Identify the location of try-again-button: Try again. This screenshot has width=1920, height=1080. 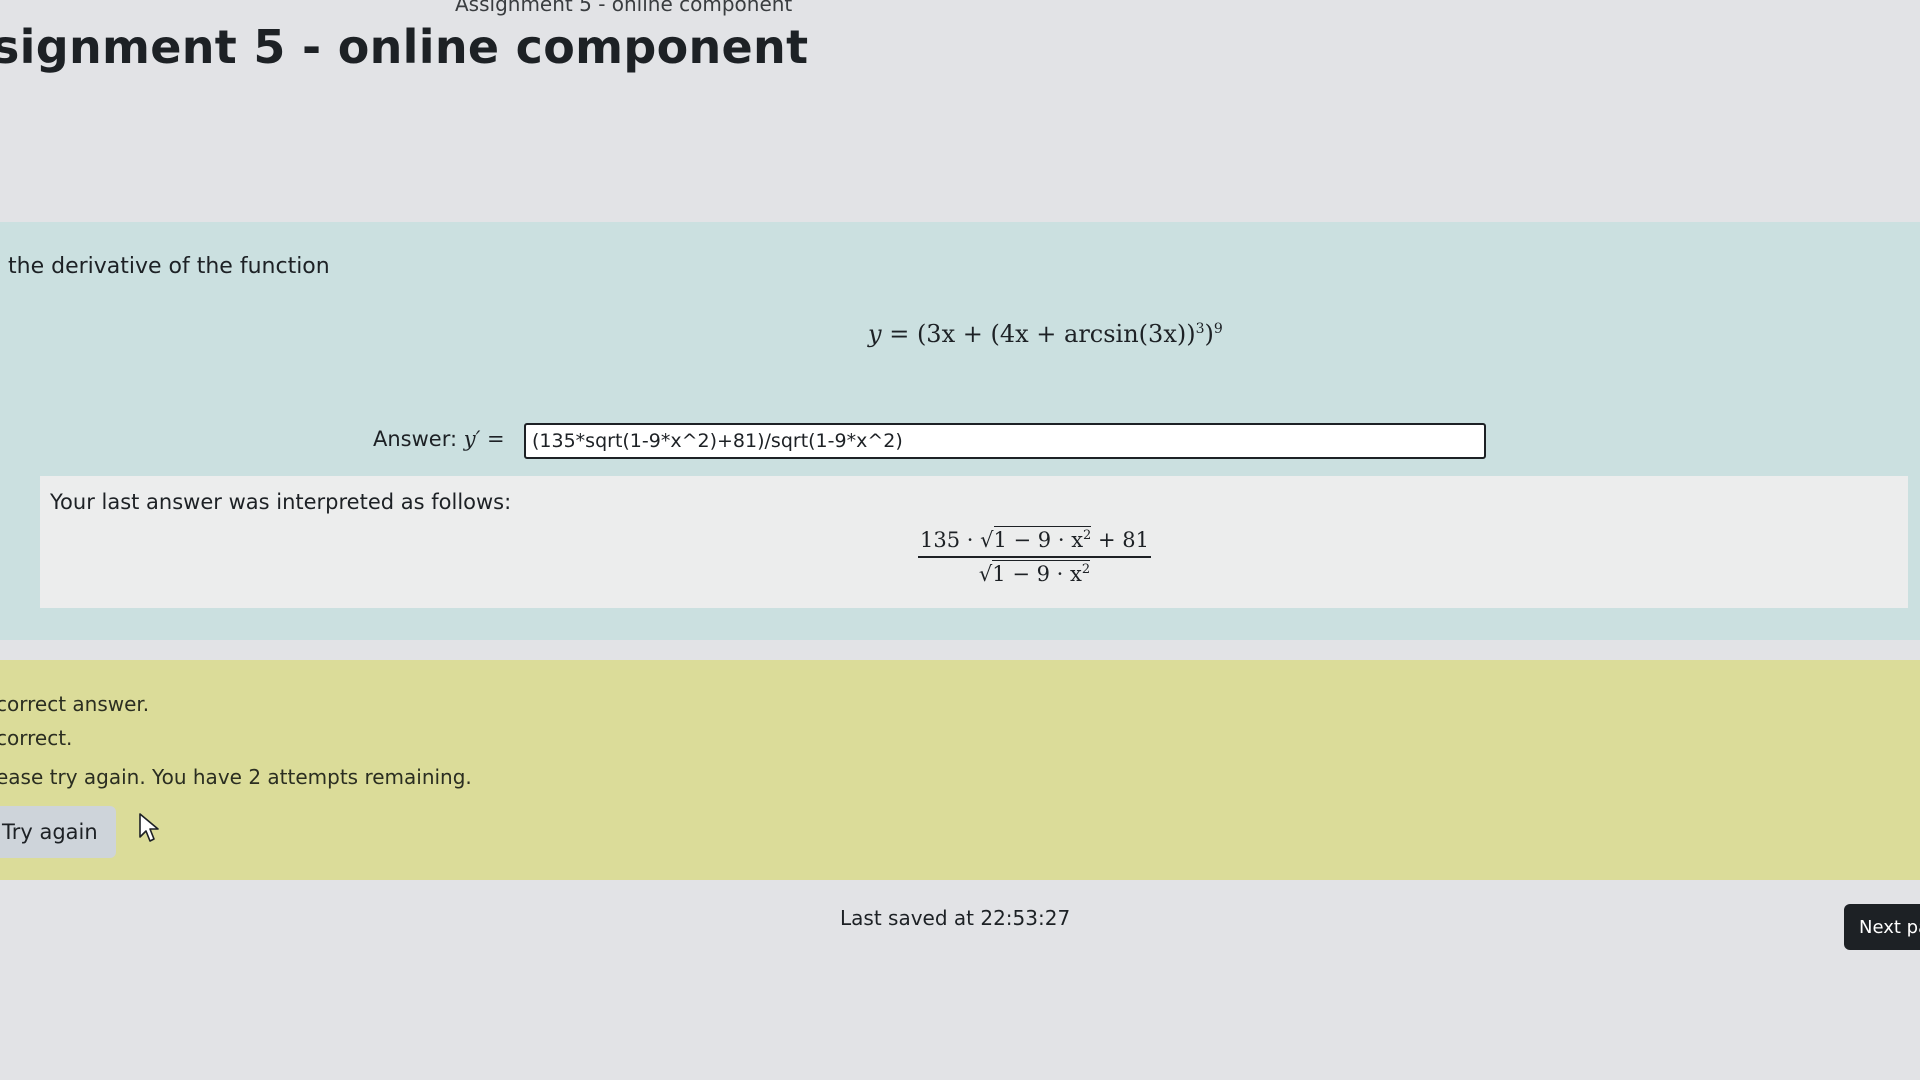
(58, 832).